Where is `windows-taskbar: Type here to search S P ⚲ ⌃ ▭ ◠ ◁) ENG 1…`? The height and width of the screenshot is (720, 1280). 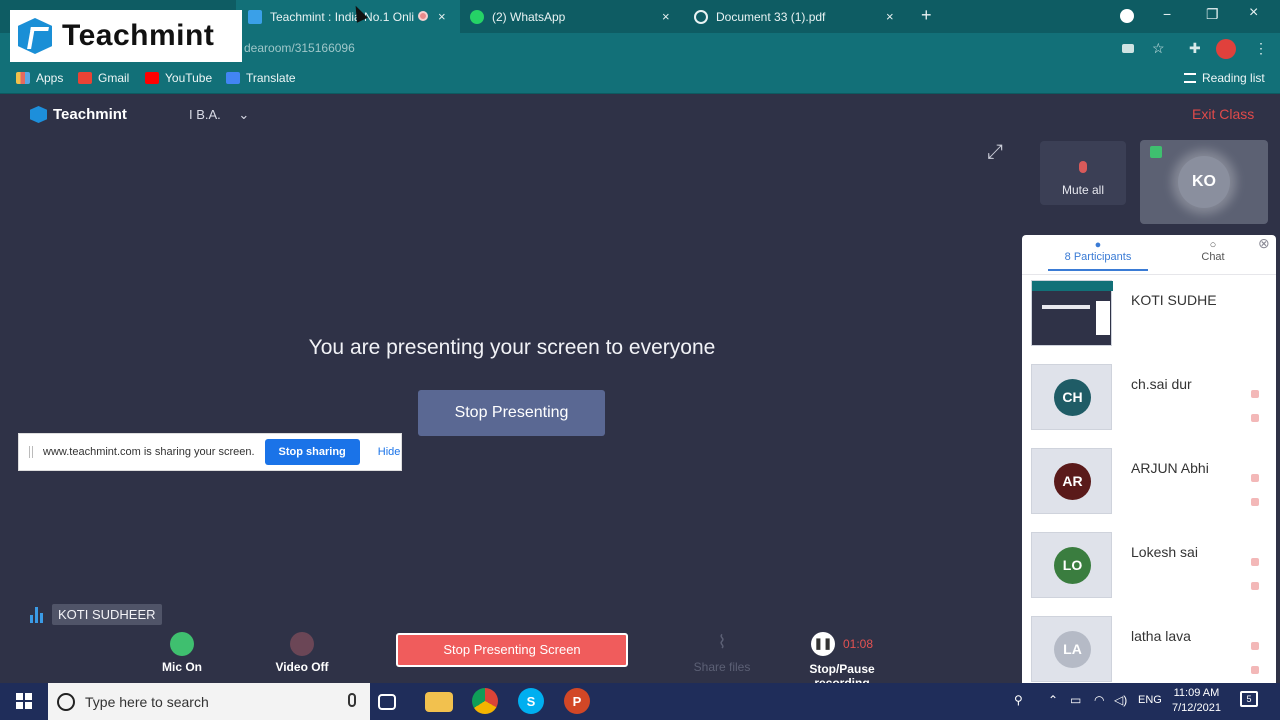 windows-taskbar: Type here to search S P ⚲ ⌃ ▭ ◠ ◁) ENG 1… is located at coordinates (640, 701).